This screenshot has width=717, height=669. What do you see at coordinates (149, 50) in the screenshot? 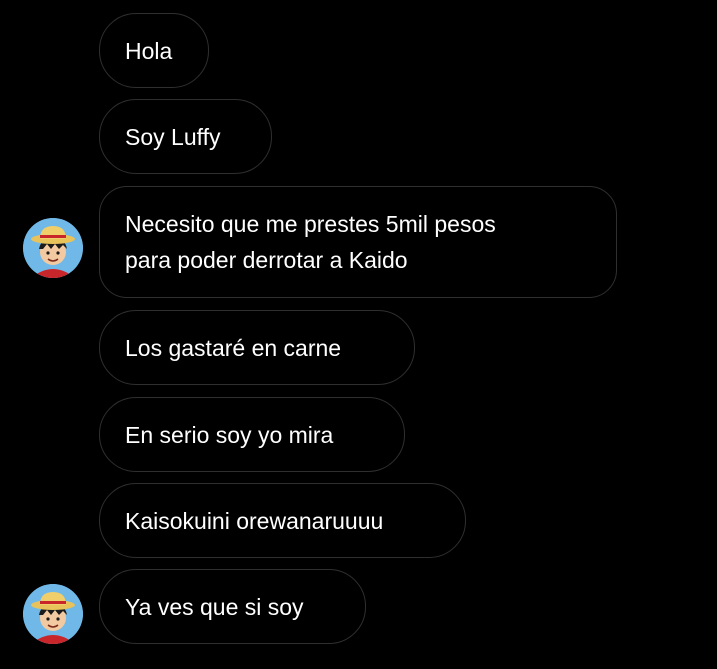
I see `message-text: Hola` at bounding box center [149, 50].